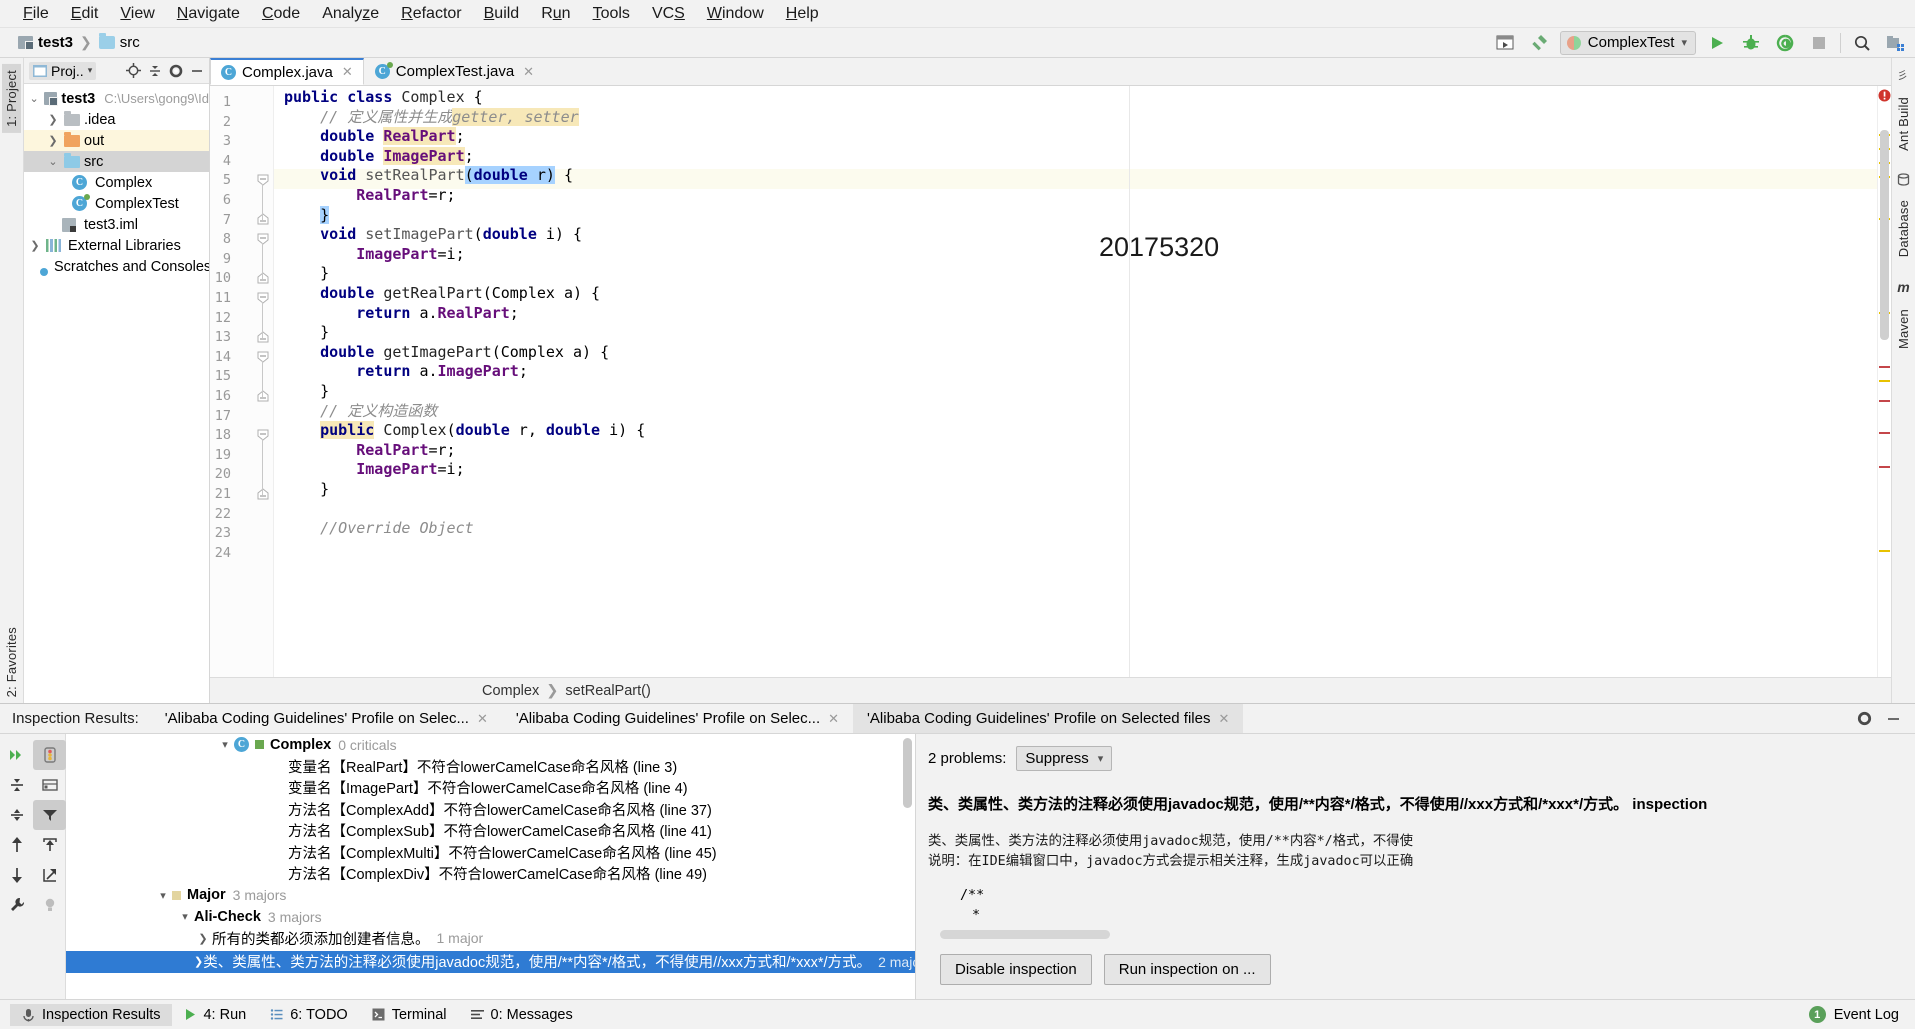 The height and width of the screenshot is (1029, 1915). I want to click on run-configuration-selector: ComplexTest ▾, so click(1627, 42).